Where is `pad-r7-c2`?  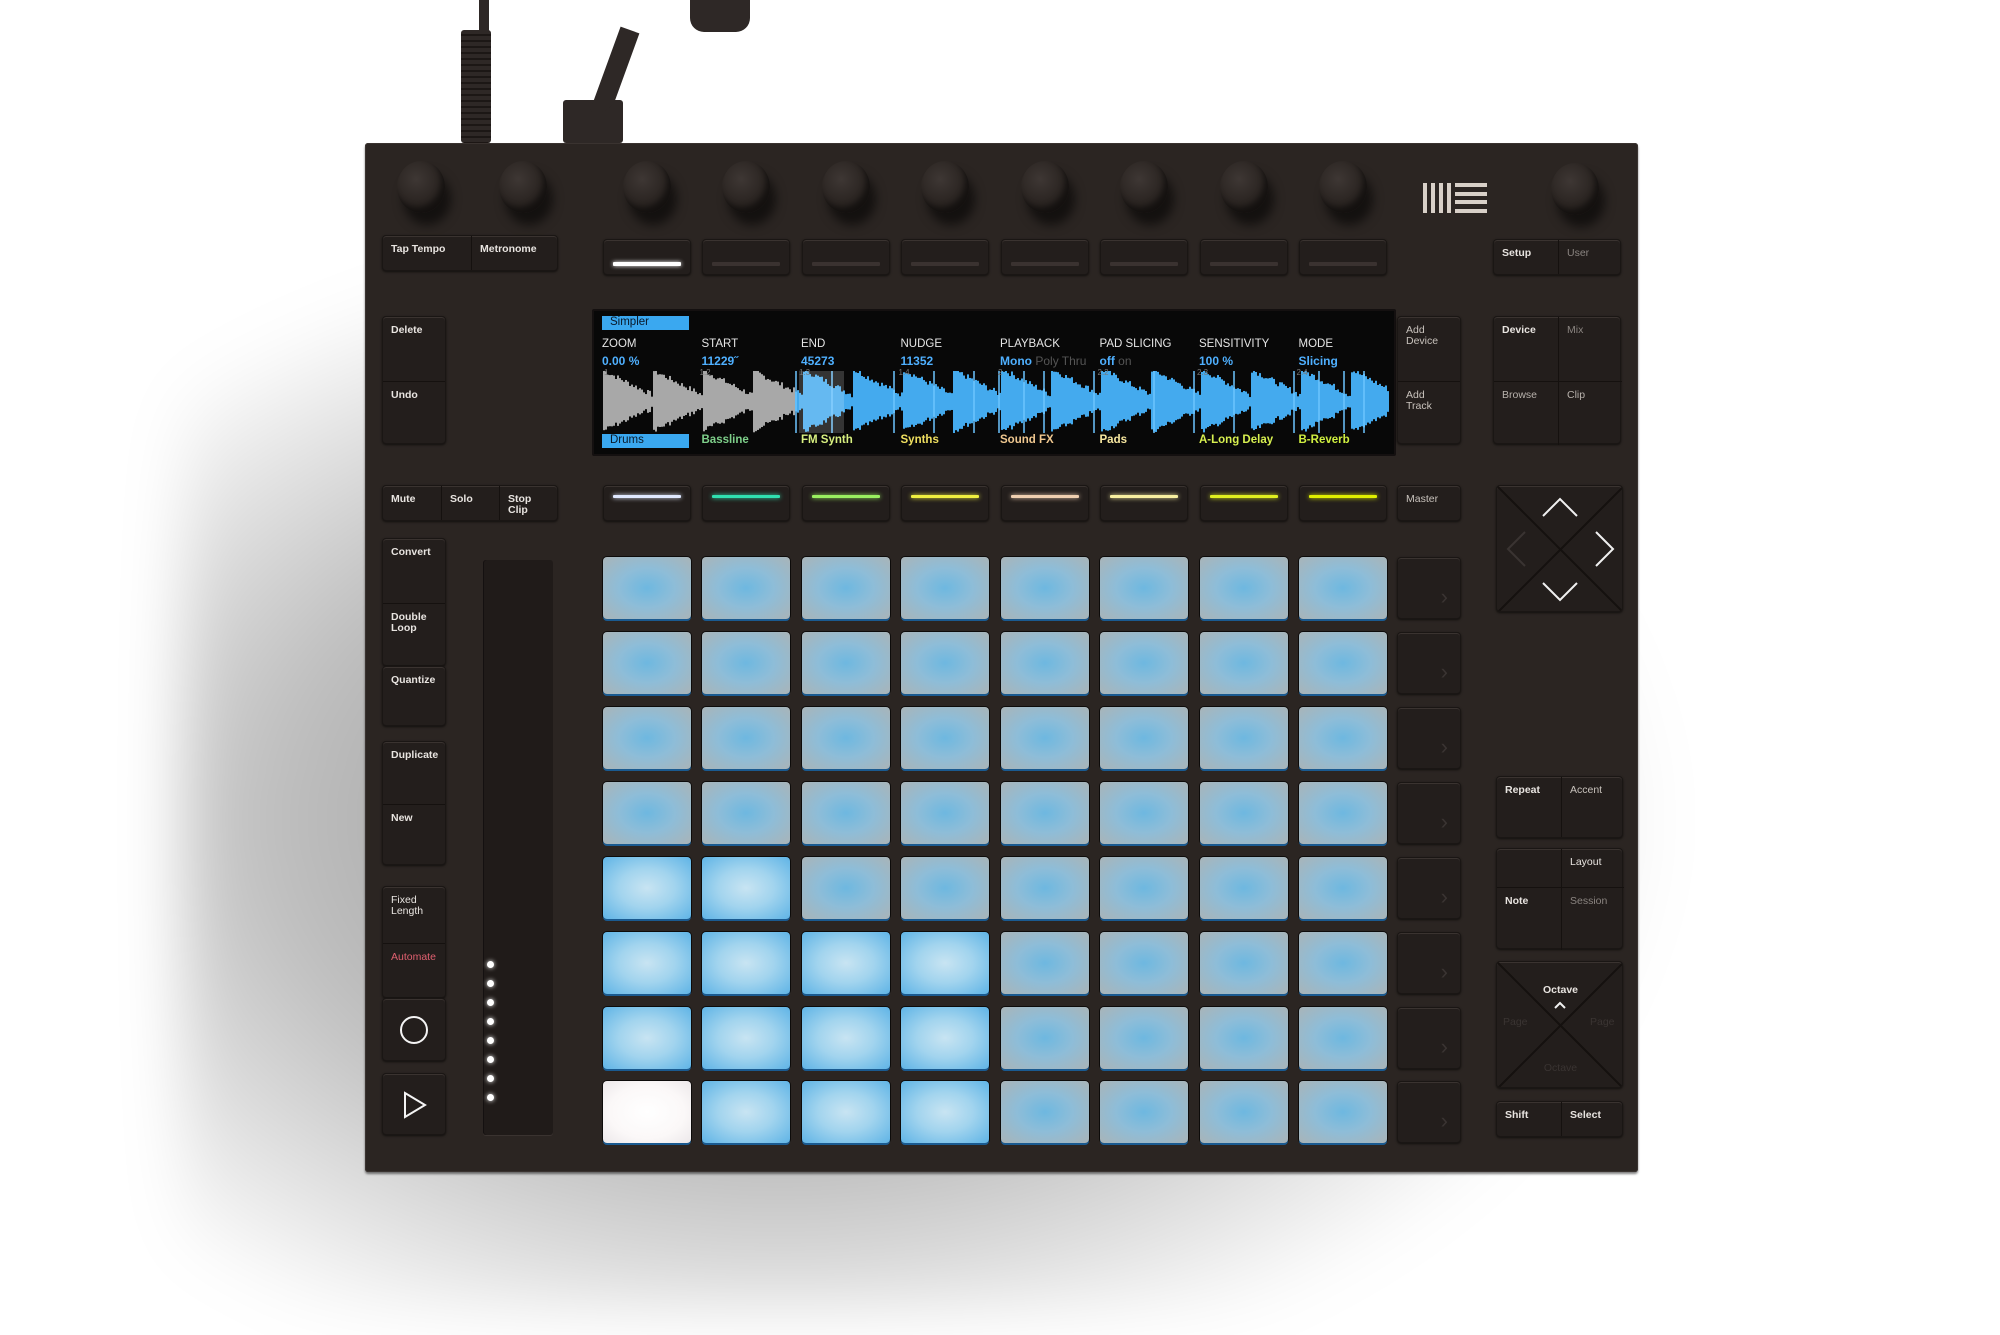 pad-r7-c2 is located at coordinates (746, 1038).